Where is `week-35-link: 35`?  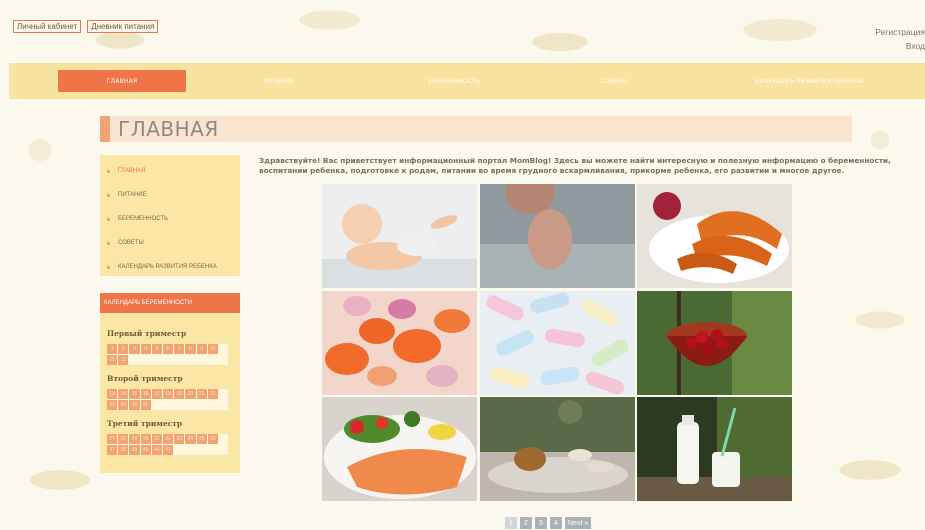
week-35-link: 35 is located at coordinates (201, 439).